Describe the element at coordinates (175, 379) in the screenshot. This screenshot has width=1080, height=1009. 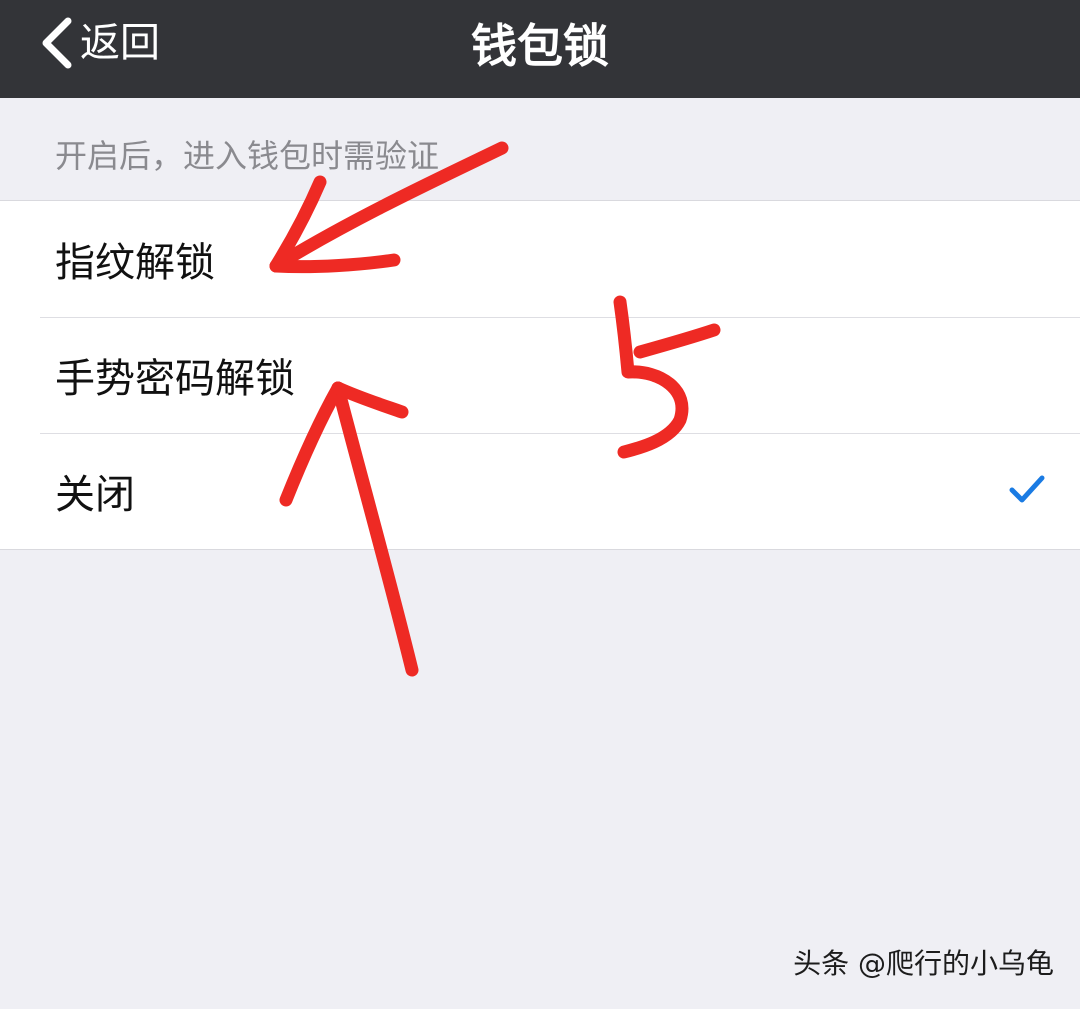
I see `option-label: 手势密码解锁` at that location.